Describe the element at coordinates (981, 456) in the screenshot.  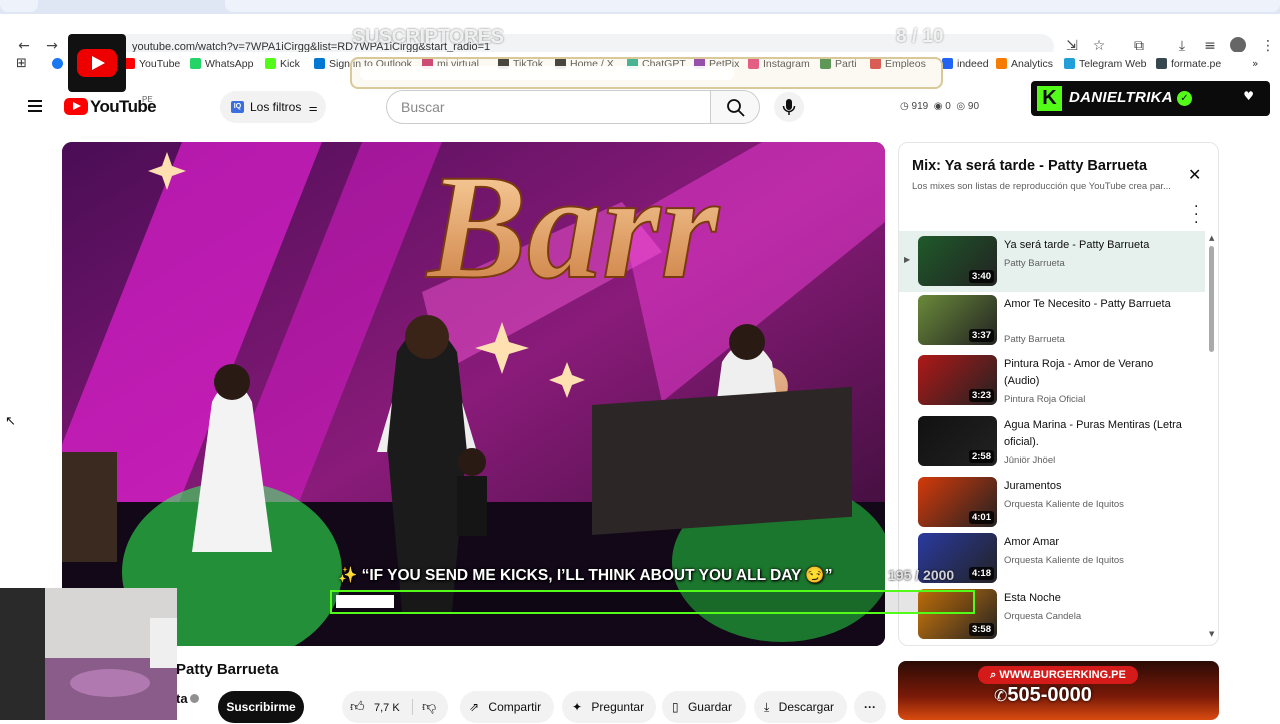
I see `duration-badge: 2:58` at that location.